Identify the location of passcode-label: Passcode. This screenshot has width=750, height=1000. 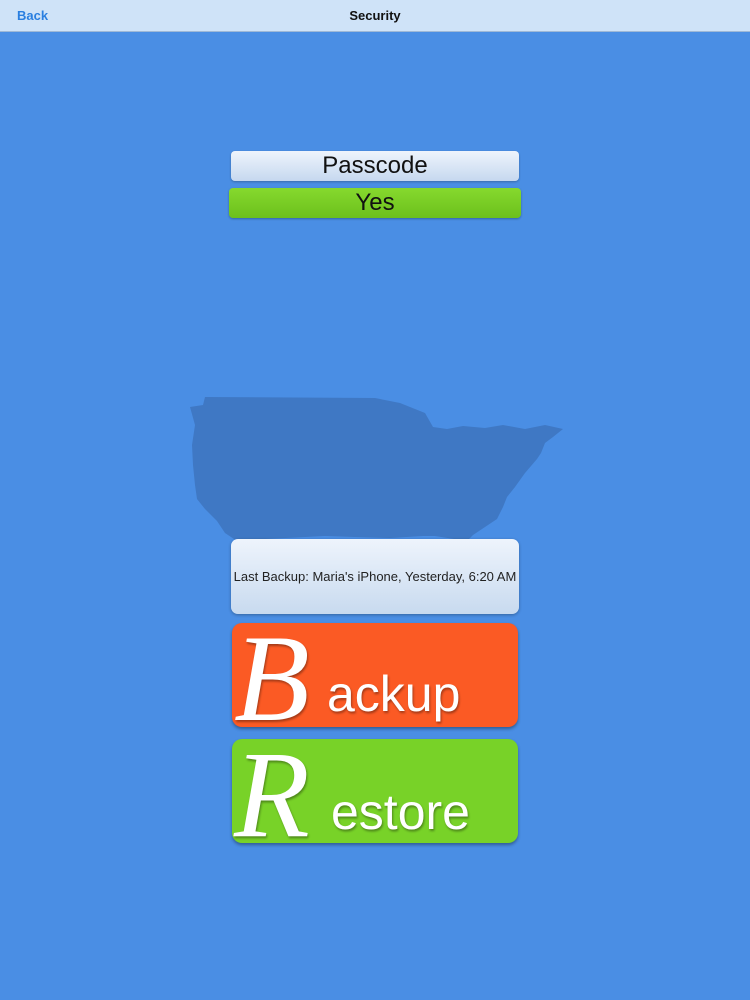
(375, 166).